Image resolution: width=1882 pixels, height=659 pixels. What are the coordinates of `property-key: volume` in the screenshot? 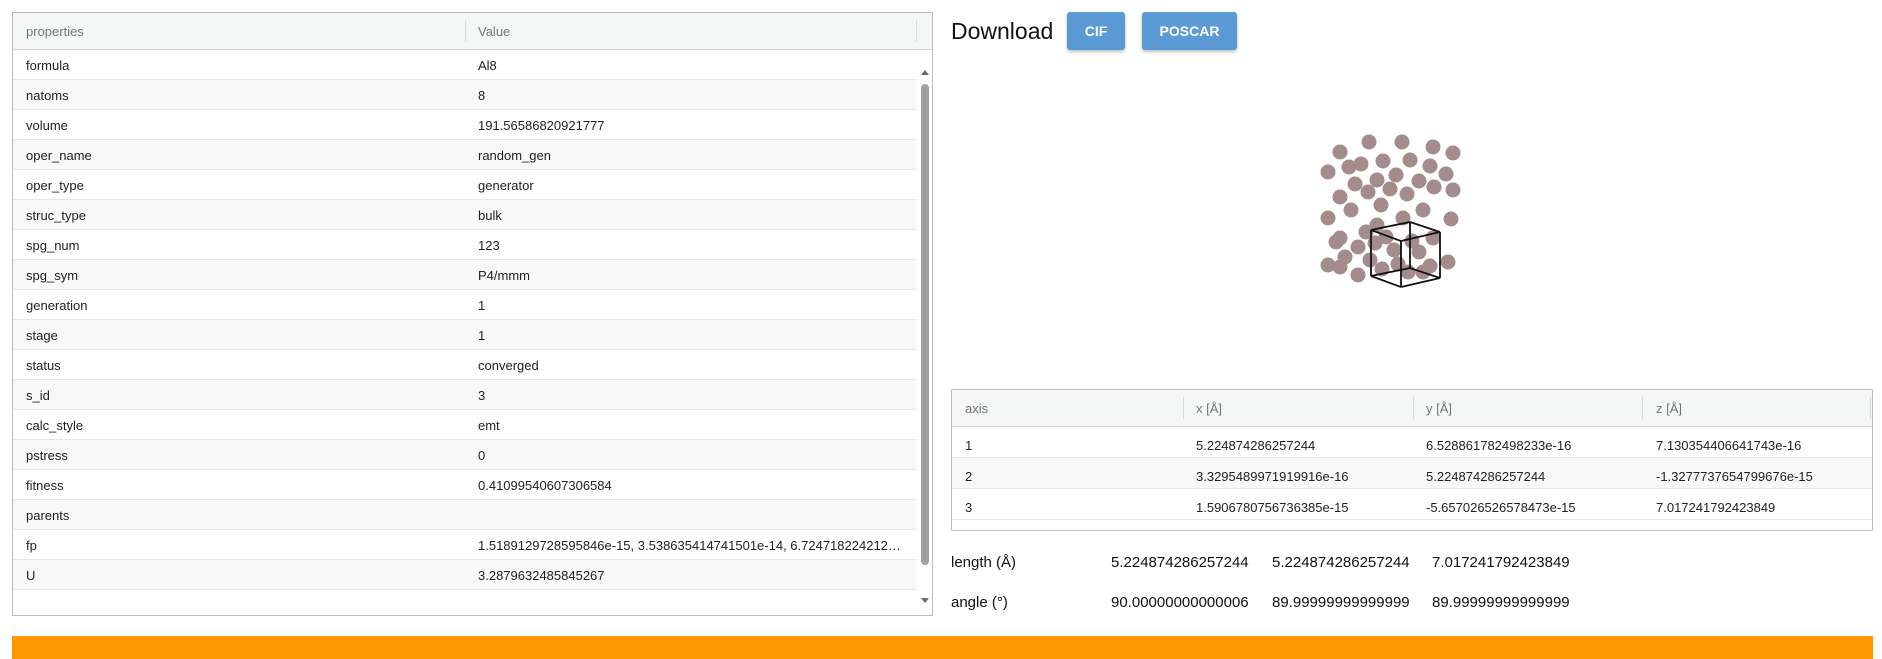 It's located at (47, 125).